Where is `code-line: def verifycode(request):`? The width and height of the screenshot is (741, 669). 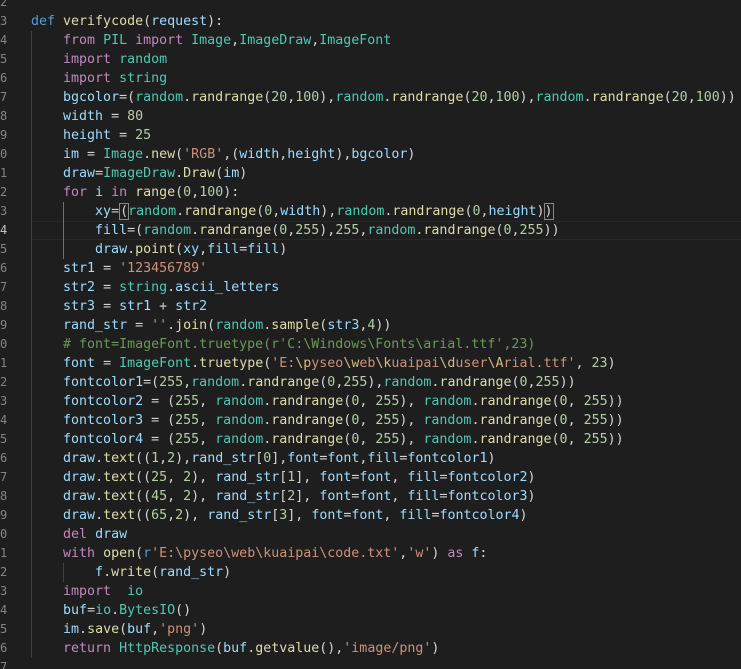
code-line: def verifycode(request): is located at coordinates (386, 21).